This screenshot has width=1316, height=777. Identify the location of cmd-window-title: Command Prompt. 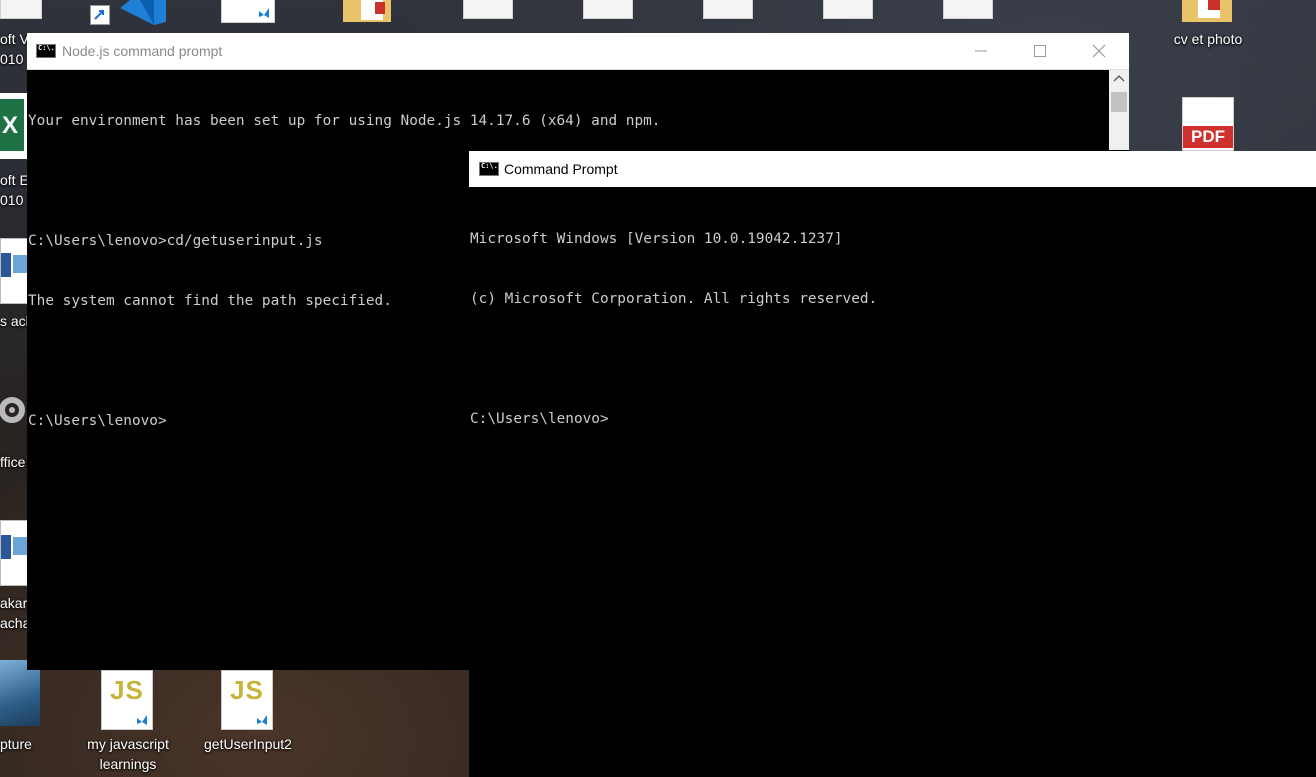
(561, 169).